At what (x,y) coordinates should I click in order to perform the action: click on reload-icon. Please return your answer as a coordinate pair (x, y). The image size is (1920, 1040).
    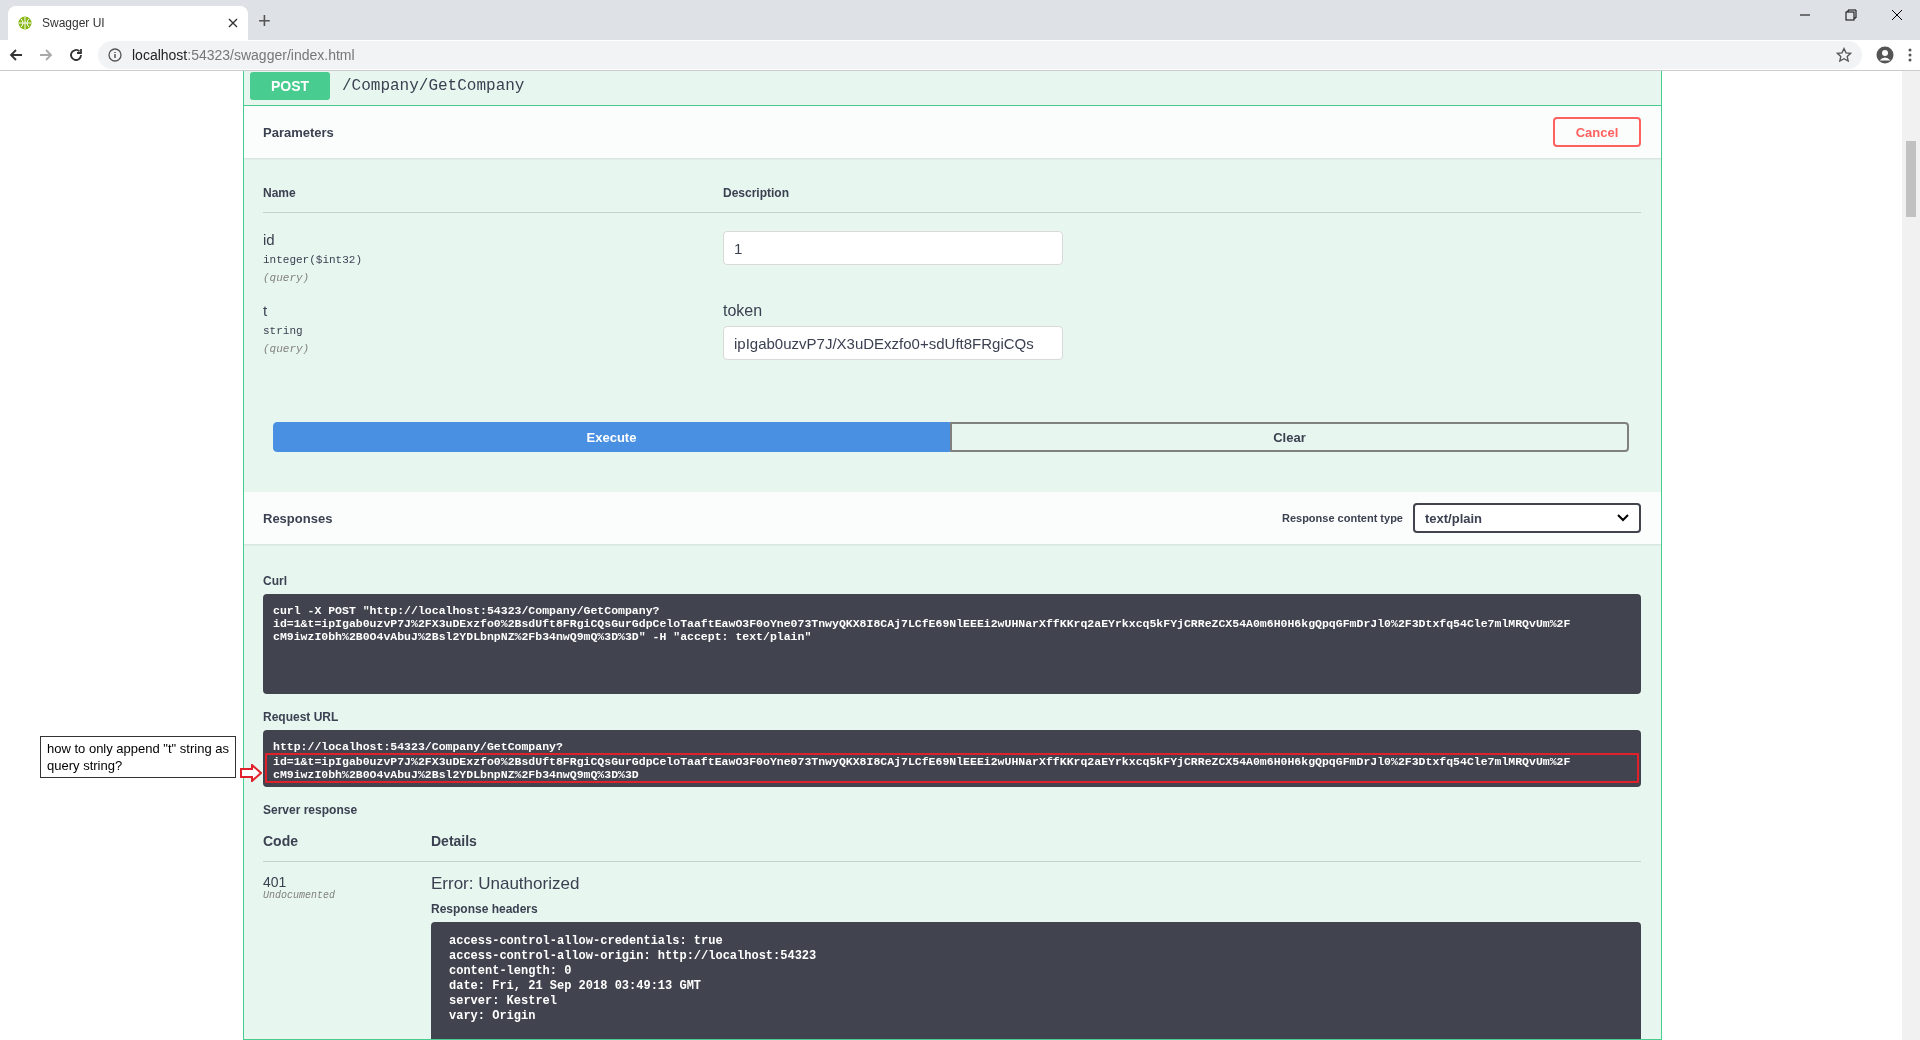
    Looking at the image, I should click on (76, 55).